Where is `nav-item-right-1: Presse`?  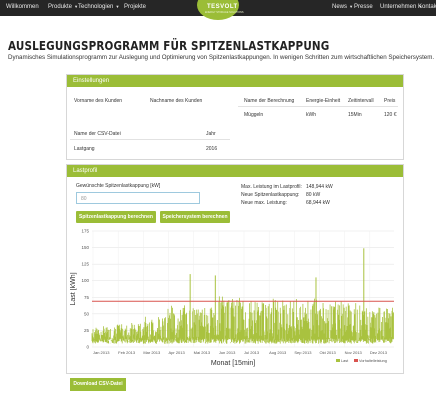 nav-item-right-1: Presse is located at coordinates (363, 7).